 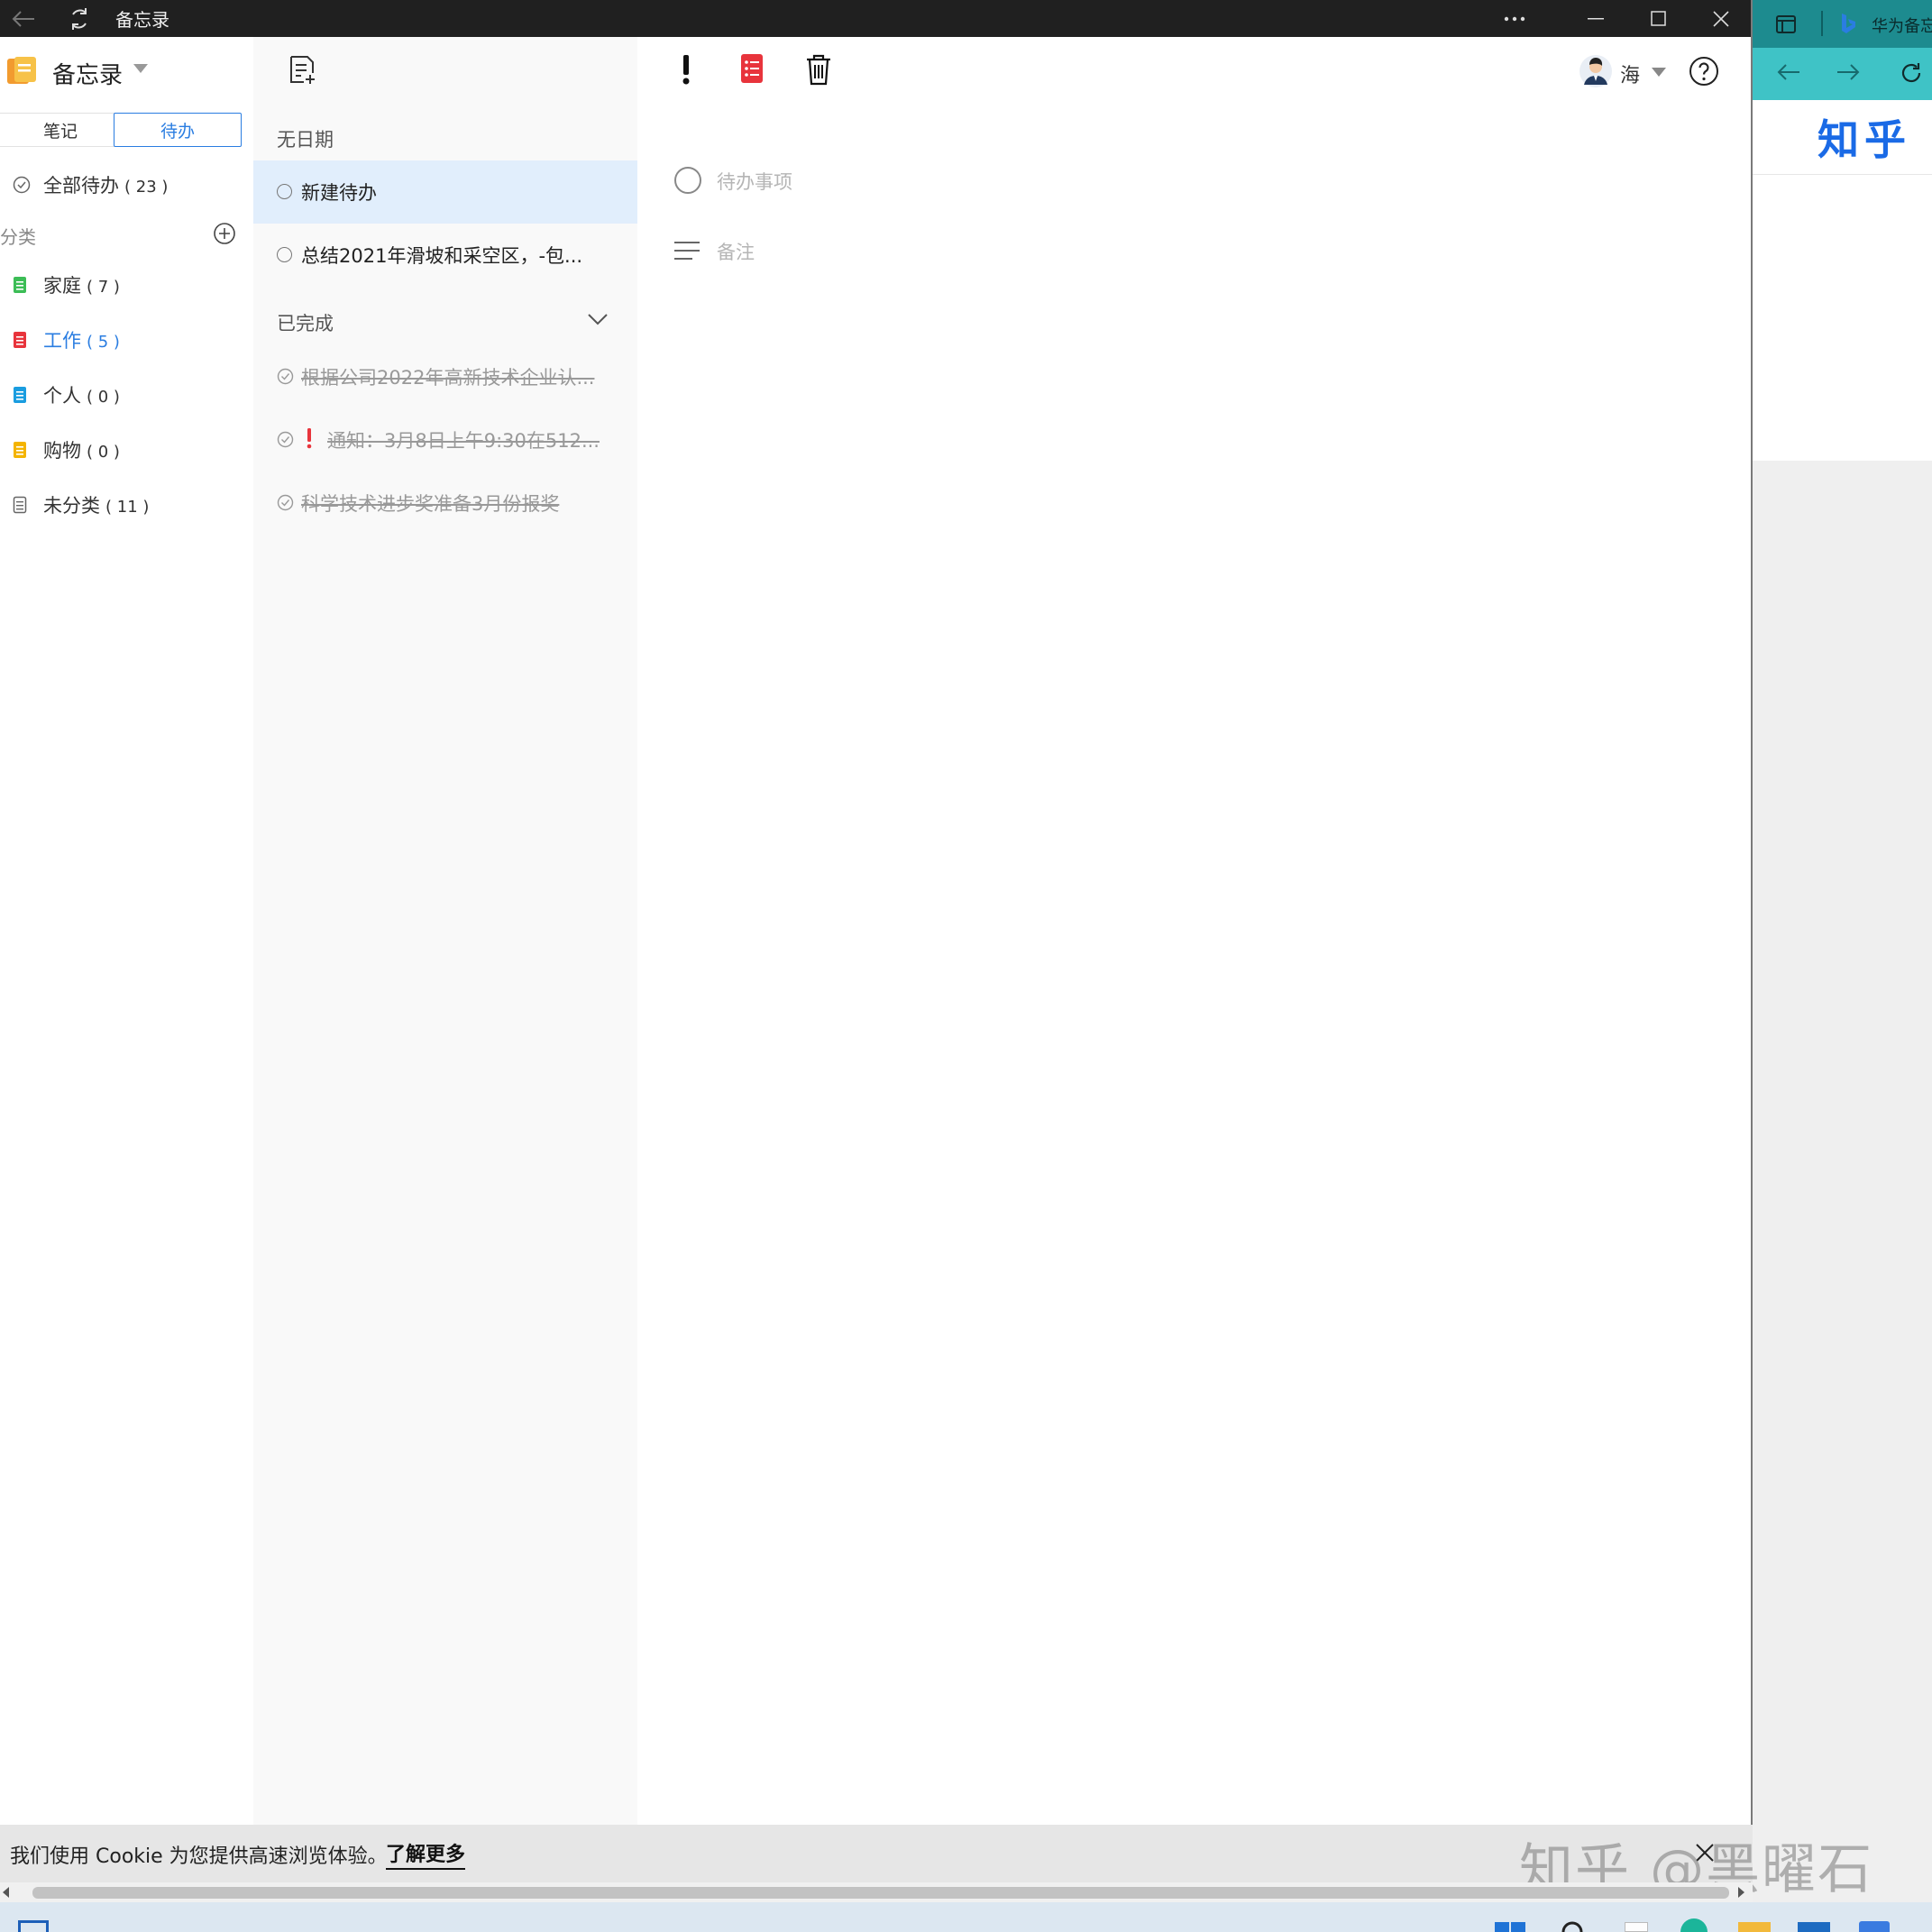 What do you see at coordinates (1510, 1927) in the screenshot?
I see `start-icon` at bounding box center [1510, 1927].